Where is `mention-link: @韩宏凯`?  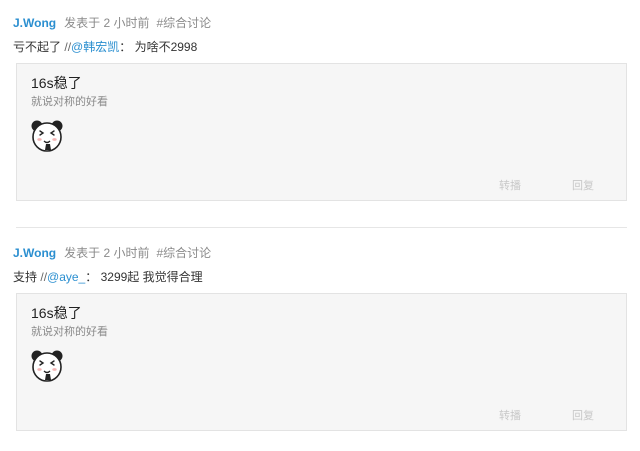
mention-link: @韩宏凯 is located at coordinates (95, 47).